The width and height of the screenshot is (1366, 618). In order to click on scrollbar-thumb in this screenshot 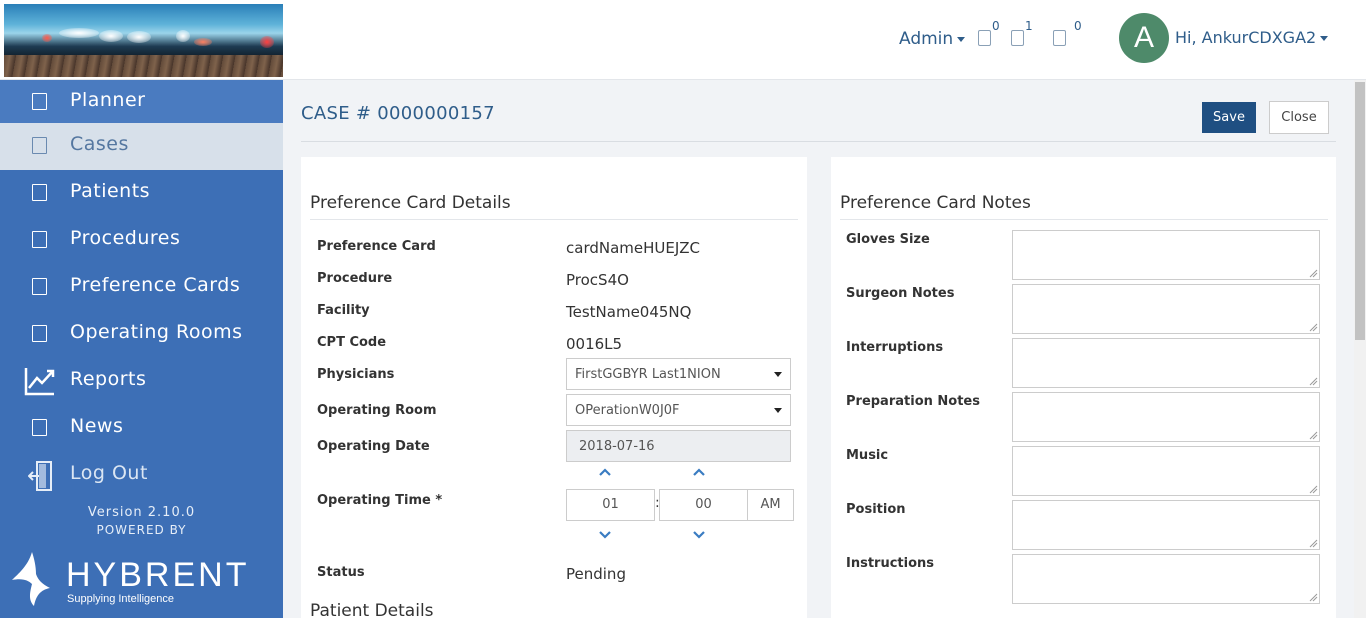, I will do `click(1360, 211)`.